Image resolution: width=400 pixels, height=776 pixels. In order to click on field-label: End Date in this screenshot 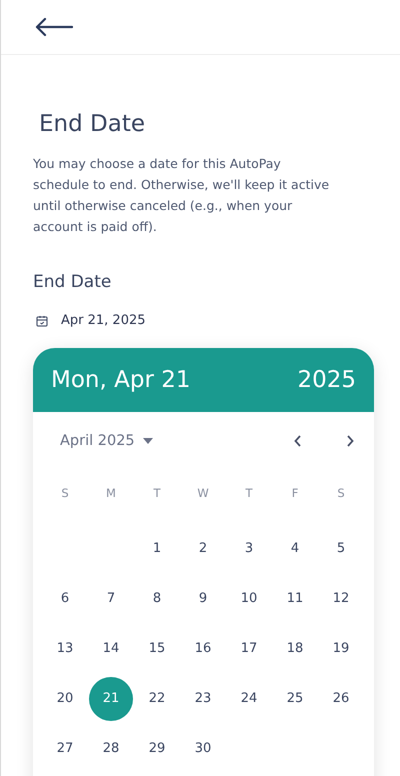, I will do `click(72, 282)`.